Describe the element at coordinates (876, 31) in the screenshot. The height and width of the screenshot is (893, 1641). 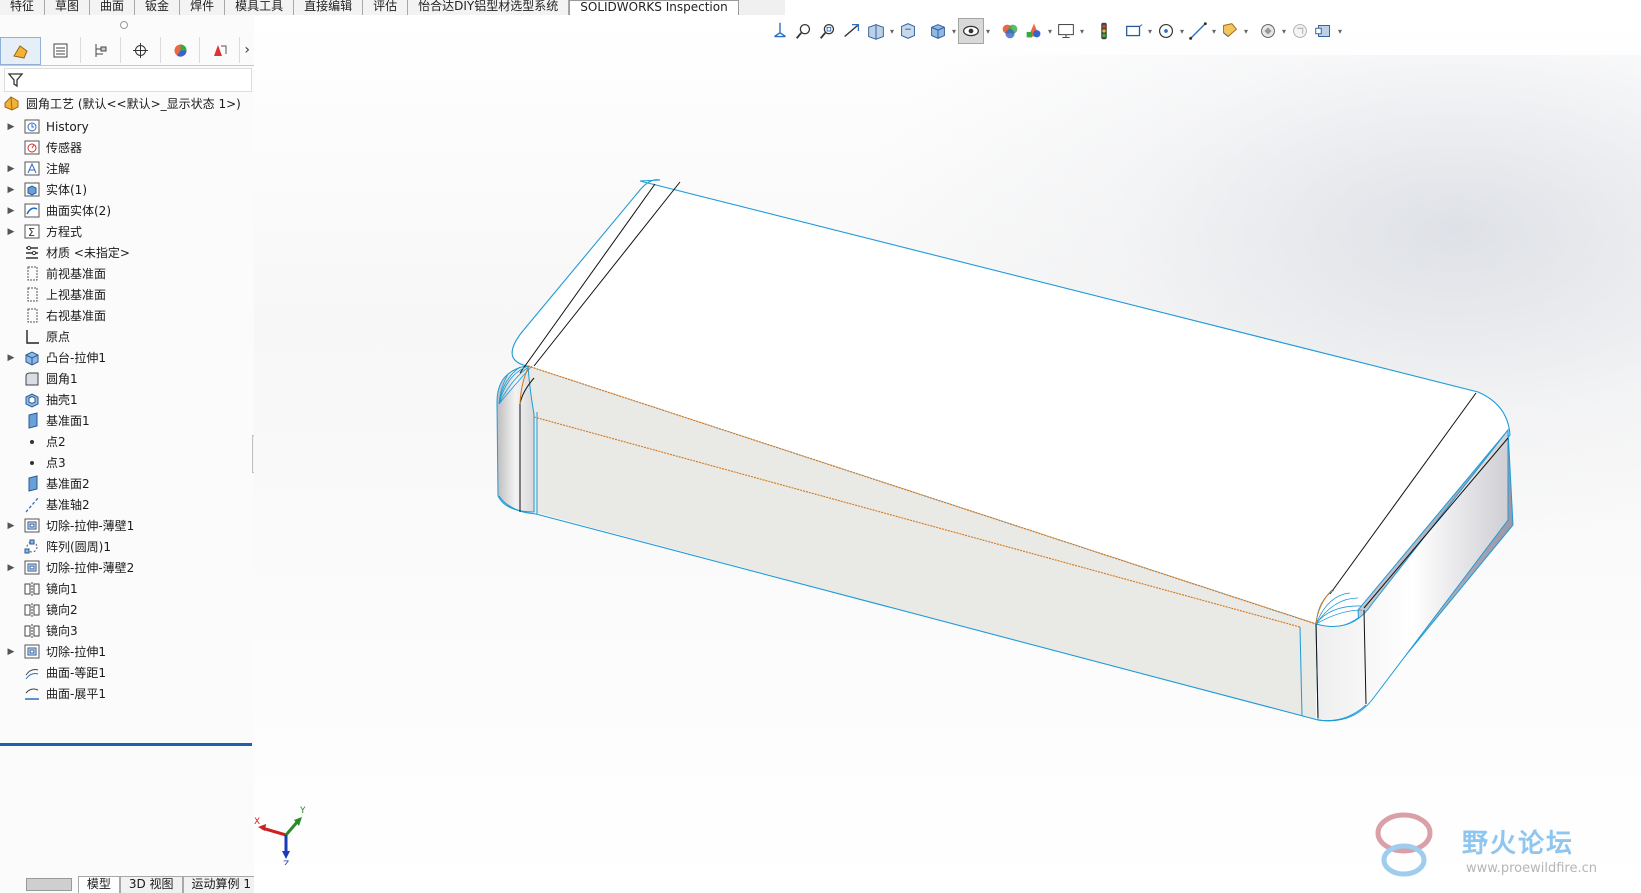
I see `section-view-icon` at that location.